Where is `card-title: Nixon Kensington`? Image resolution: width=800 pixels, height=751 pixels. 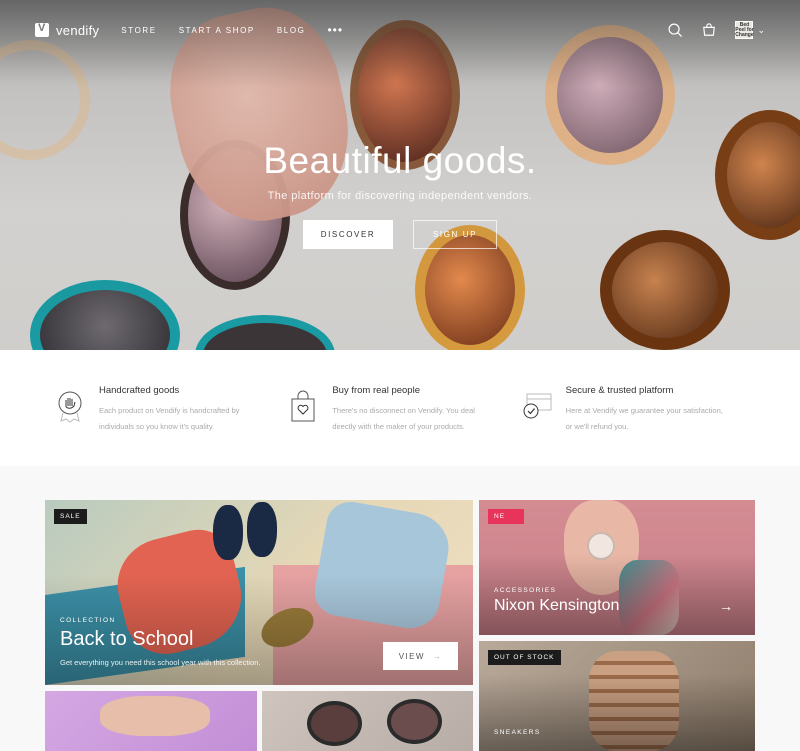
card-title: Nixon Kensington is located at coordinates (557, 605).